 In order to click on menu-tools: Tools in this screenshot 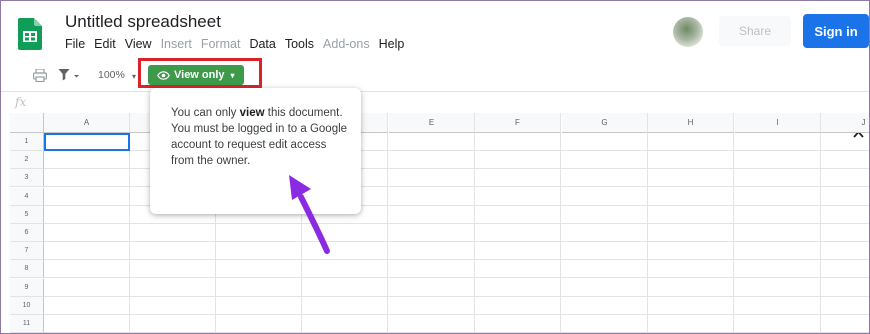, I will do `click(299, 44)`.